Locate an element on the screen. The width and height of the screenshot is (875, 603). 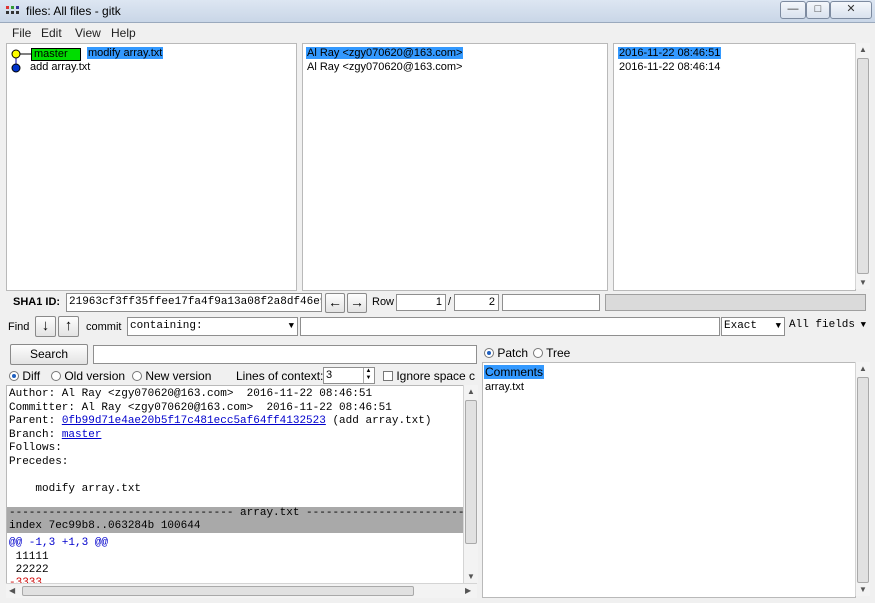
commit-author: Al Ray <zgy070620@163.com> is located at coordinates (384, 67).